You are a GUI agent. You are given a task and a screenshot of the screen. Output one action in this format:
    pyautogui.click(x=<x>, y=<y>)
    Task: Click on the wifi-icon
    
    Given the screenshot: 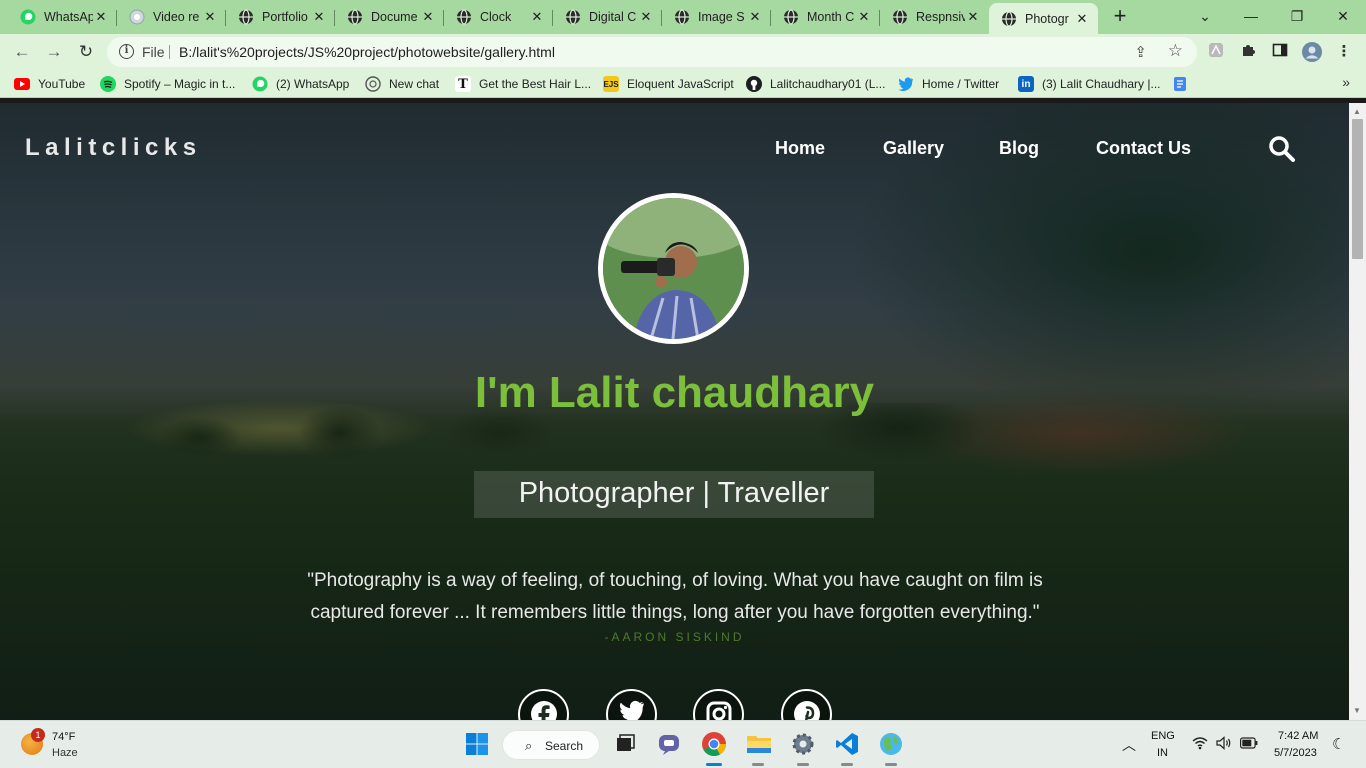 What is the action you would take?
    pyautogui.click(x=1200, y=744)
    